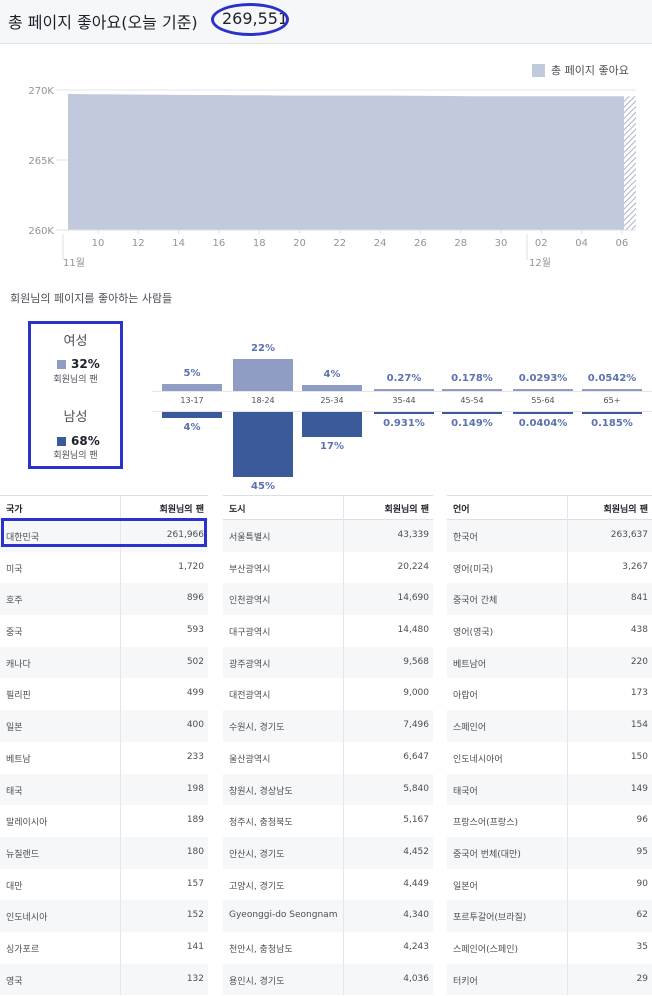 The image size is (652, 996). Describe the element at coordinates (416, 661) in the screenshot. I see `city-fans-cell: 9,568` at that location.